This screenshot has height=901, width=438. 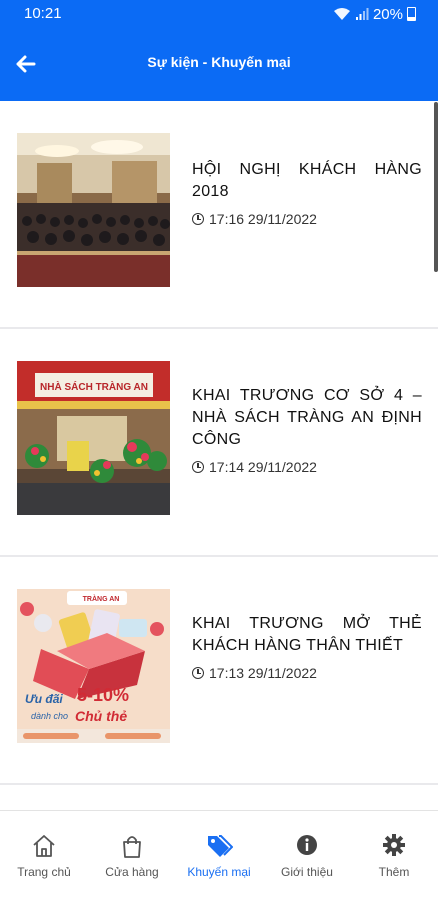 I want to click on app-bar: 10:21 20% Sự kiện - Khuyến mại, so click(x=219, y=50).